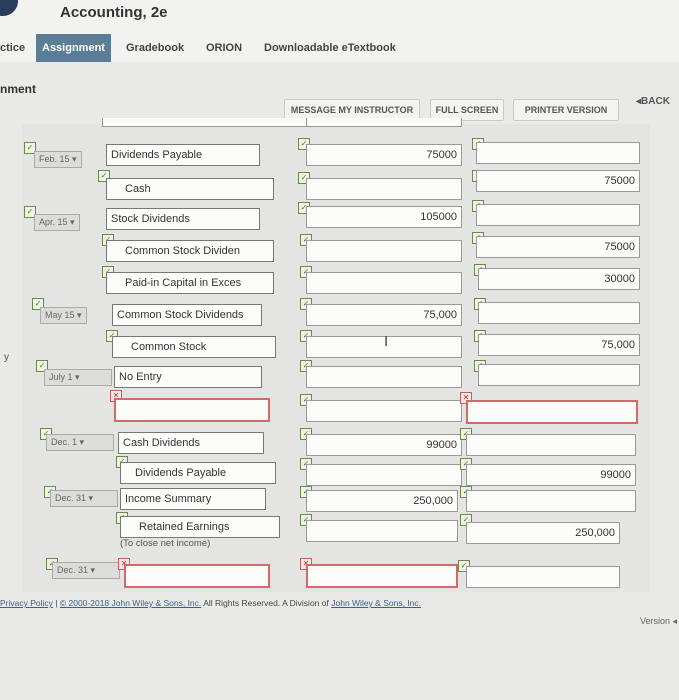  I want to click on debit-field: 75,000, so click(384, 315).